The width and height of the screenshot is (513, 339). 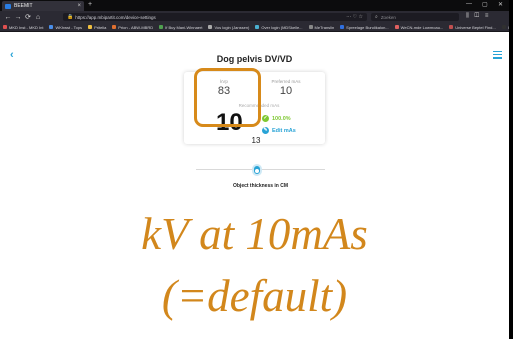 I want to click on edit-mas-button: ✎ Edit mAs, so click(x=279, y=130).